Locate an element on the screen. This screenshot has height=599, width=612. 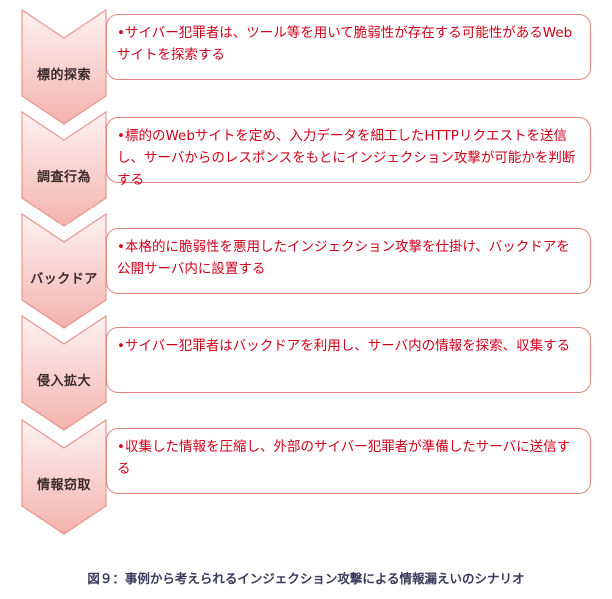
chevron-step-1: 標的探索 is located at coordinates (64, 67).